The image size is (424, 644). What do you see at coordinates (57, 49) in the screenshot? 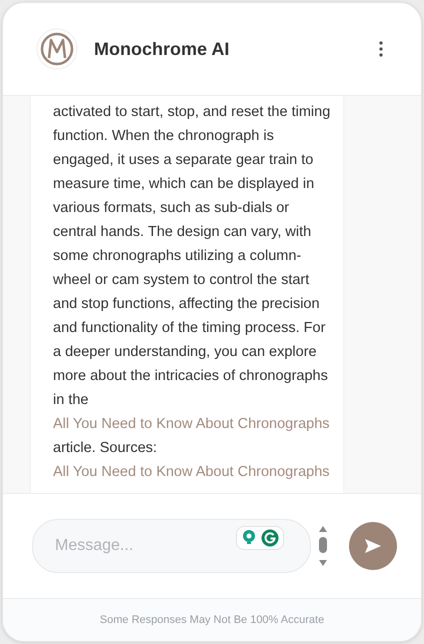
I see `logo-icon` at bounding box center [57, 49].